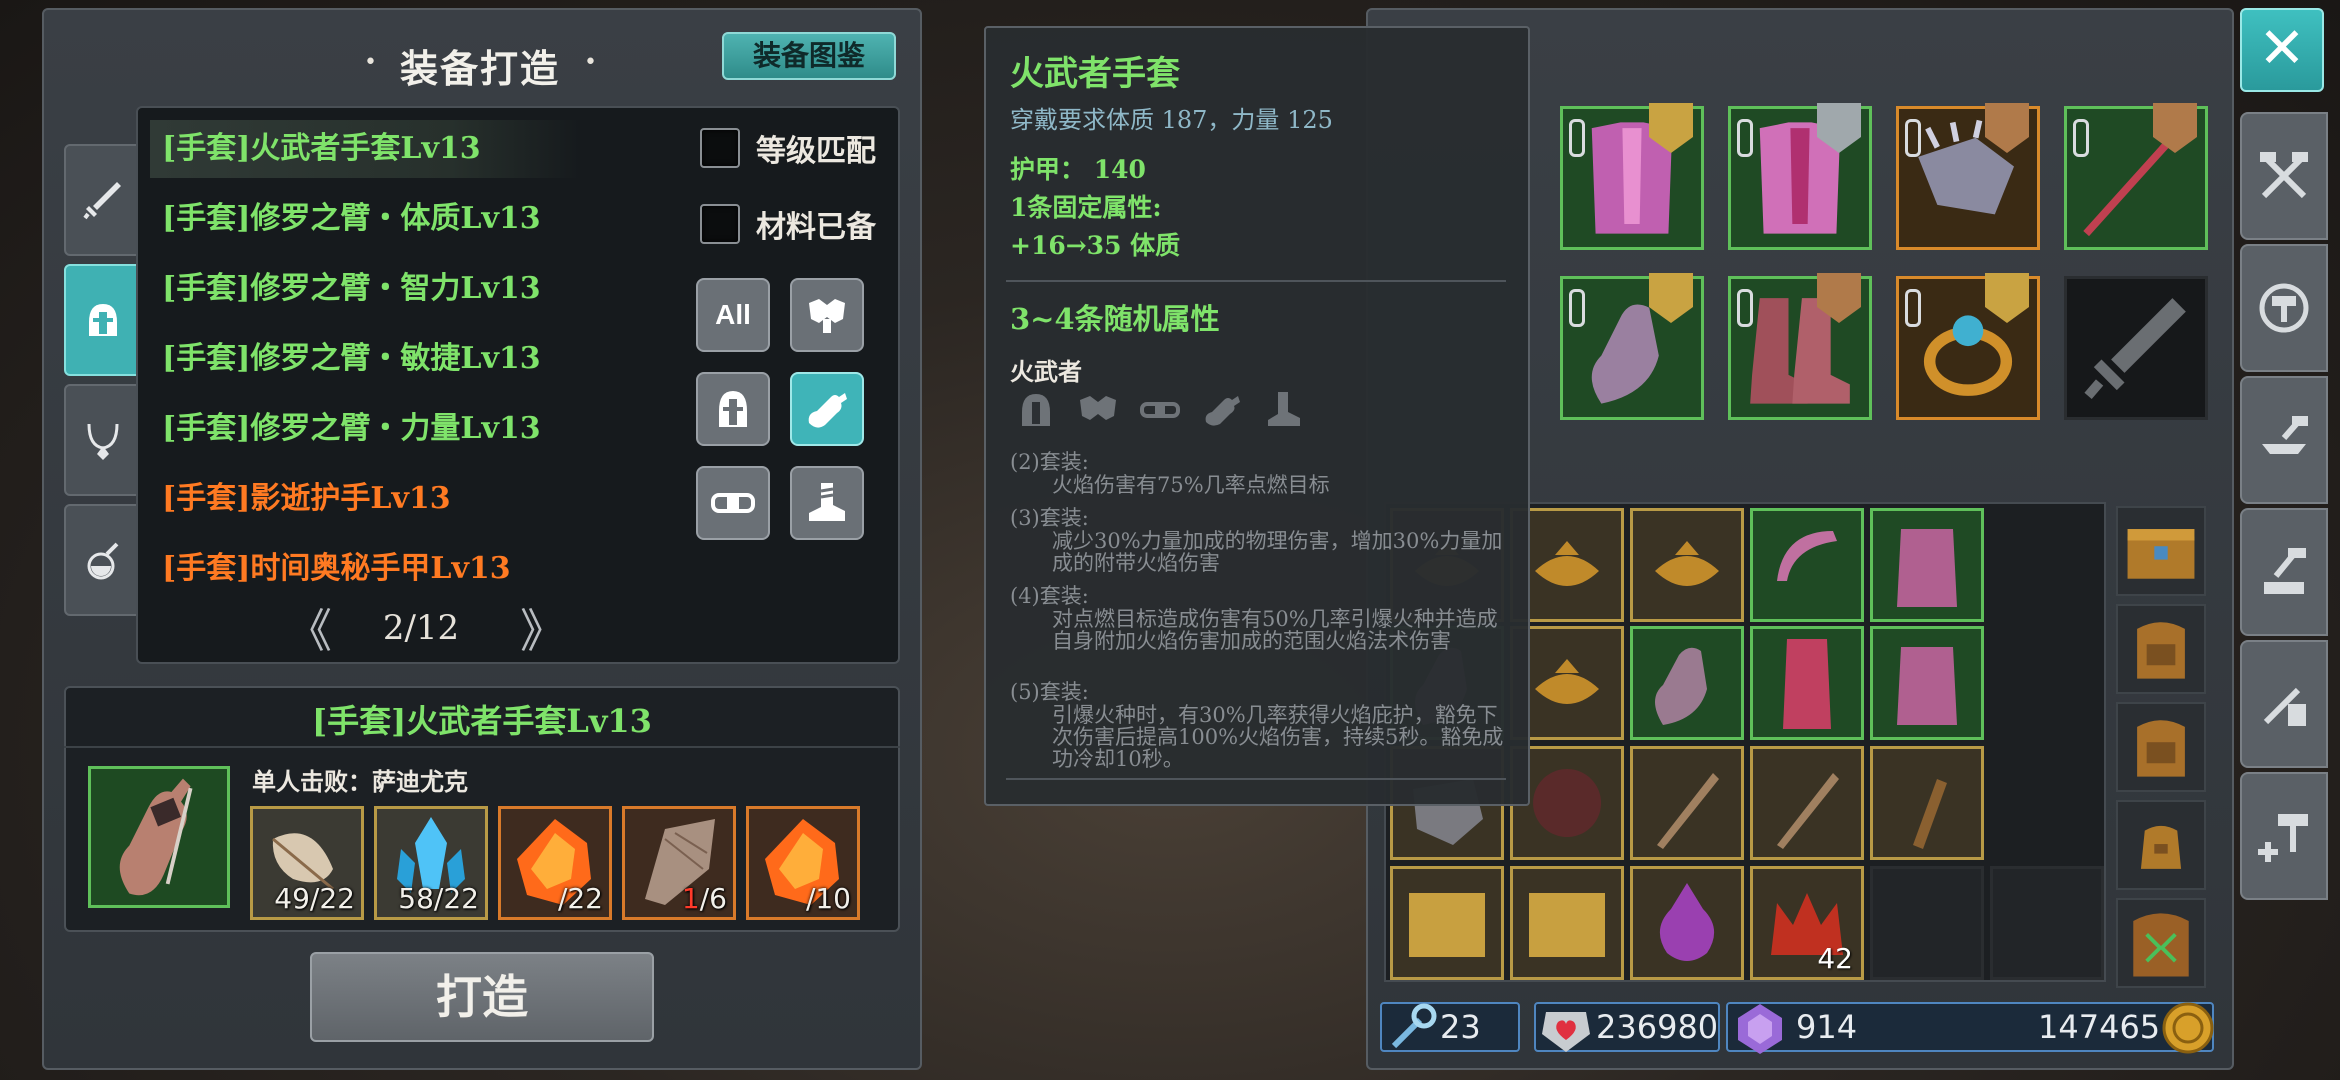 The height and width of the screenshot is (1080, 2340). I want to click on recipe-item: [手套]火武者手套Lv13, so click(365, 149).